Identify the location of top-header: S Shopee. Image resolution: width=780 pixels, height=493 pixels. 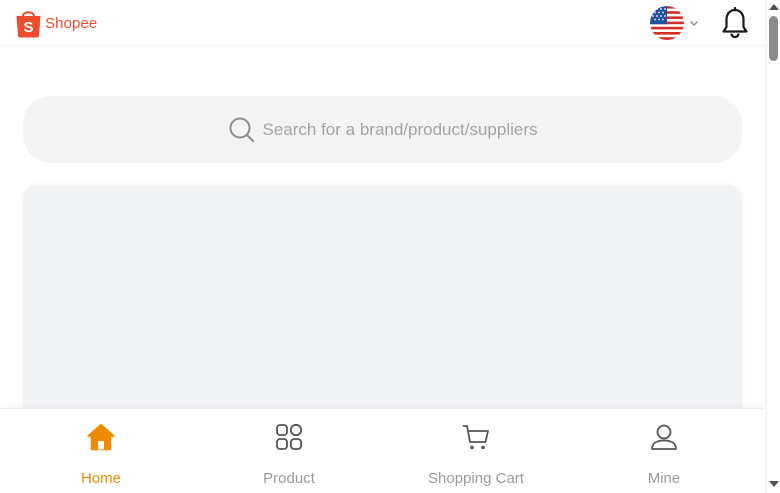
(383, 23).